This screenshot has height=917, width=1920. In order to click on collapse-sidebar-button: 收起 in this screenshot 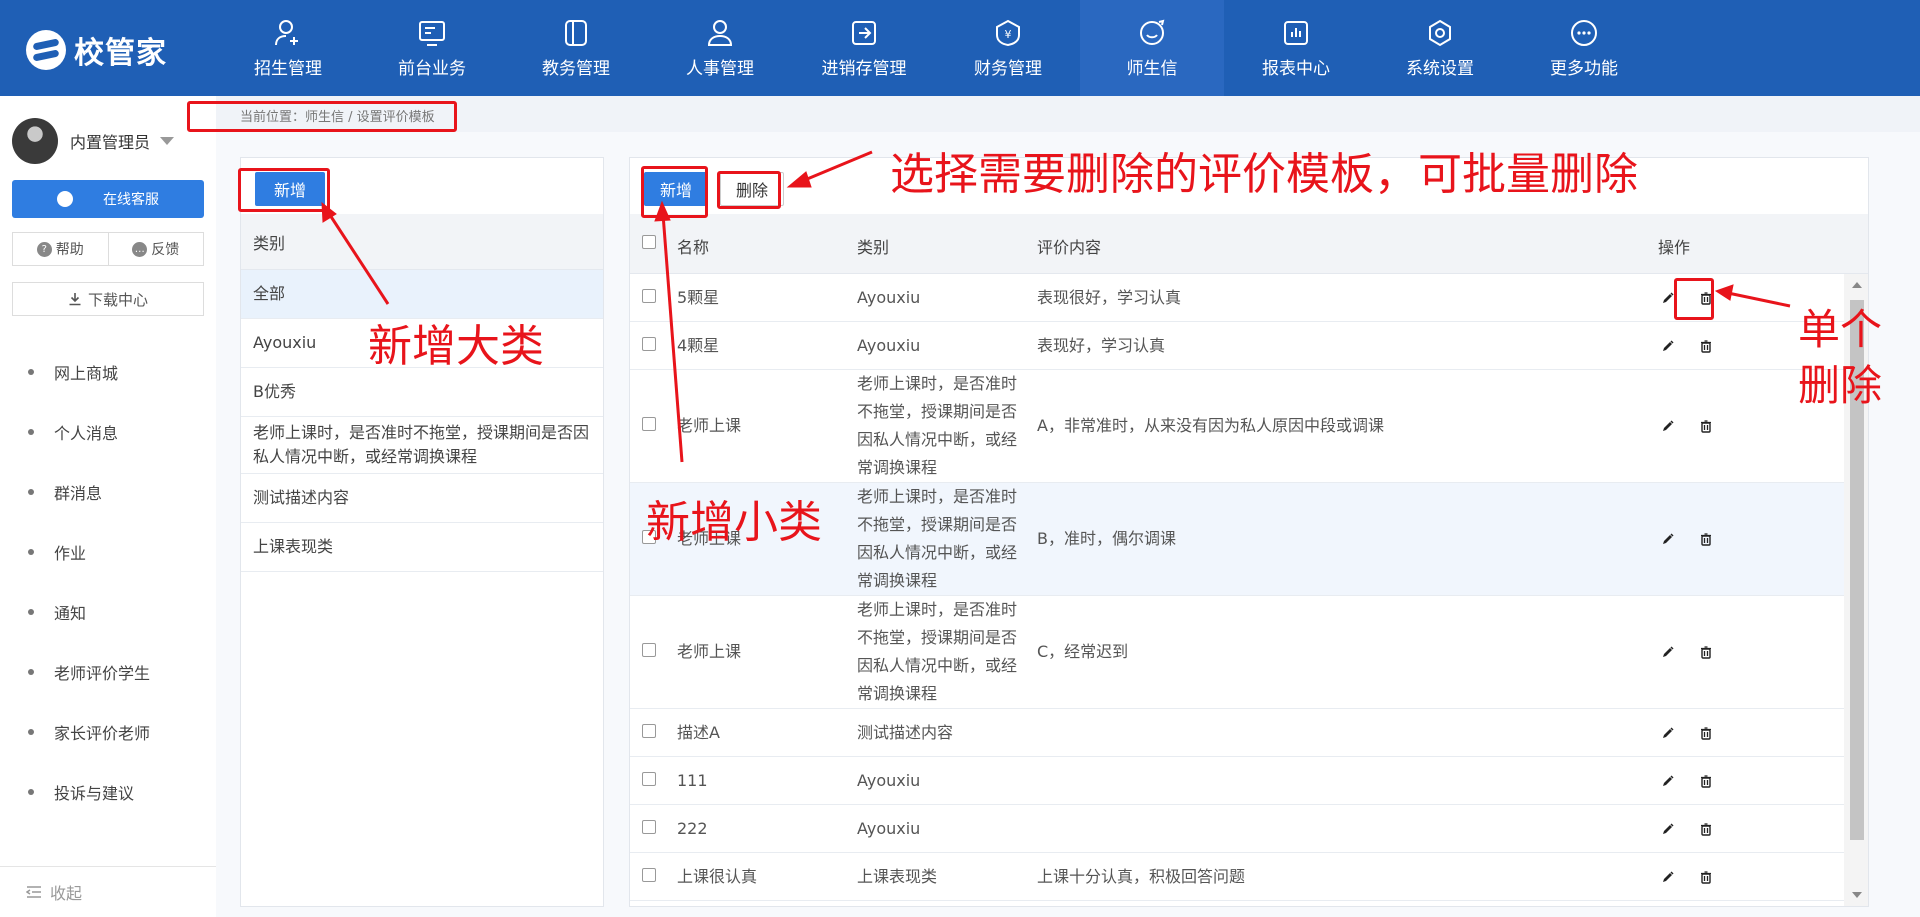, I will do `click(108, 891)`.